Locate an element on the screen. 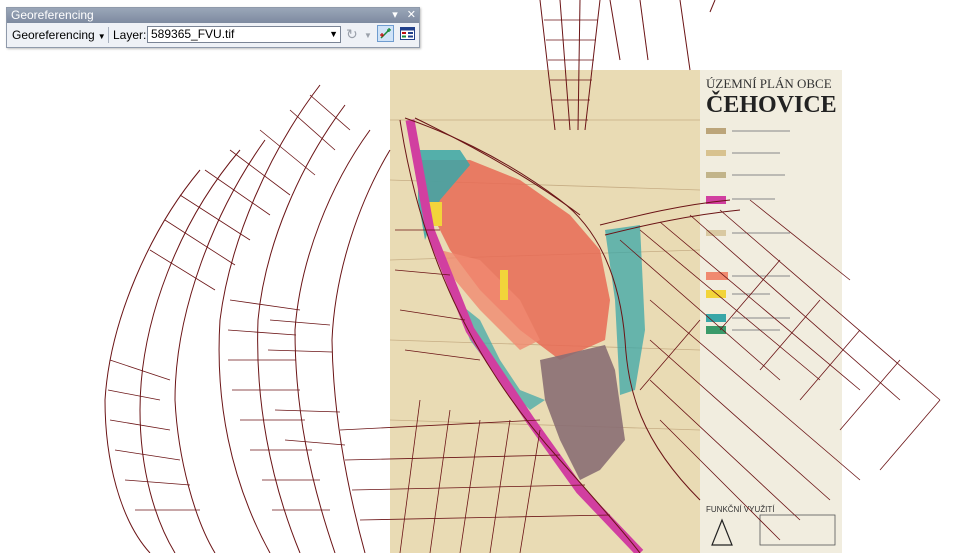 Image resolution: width=966 pixels, height=553 pixels. plan-title-line2: ČEHOVICE is located at coordinates (771, 104).